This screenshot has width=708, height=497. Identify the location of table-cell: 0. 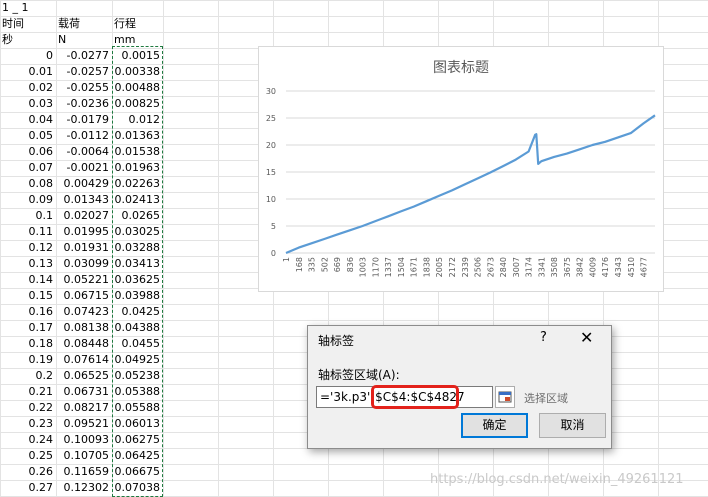
(26, 56).